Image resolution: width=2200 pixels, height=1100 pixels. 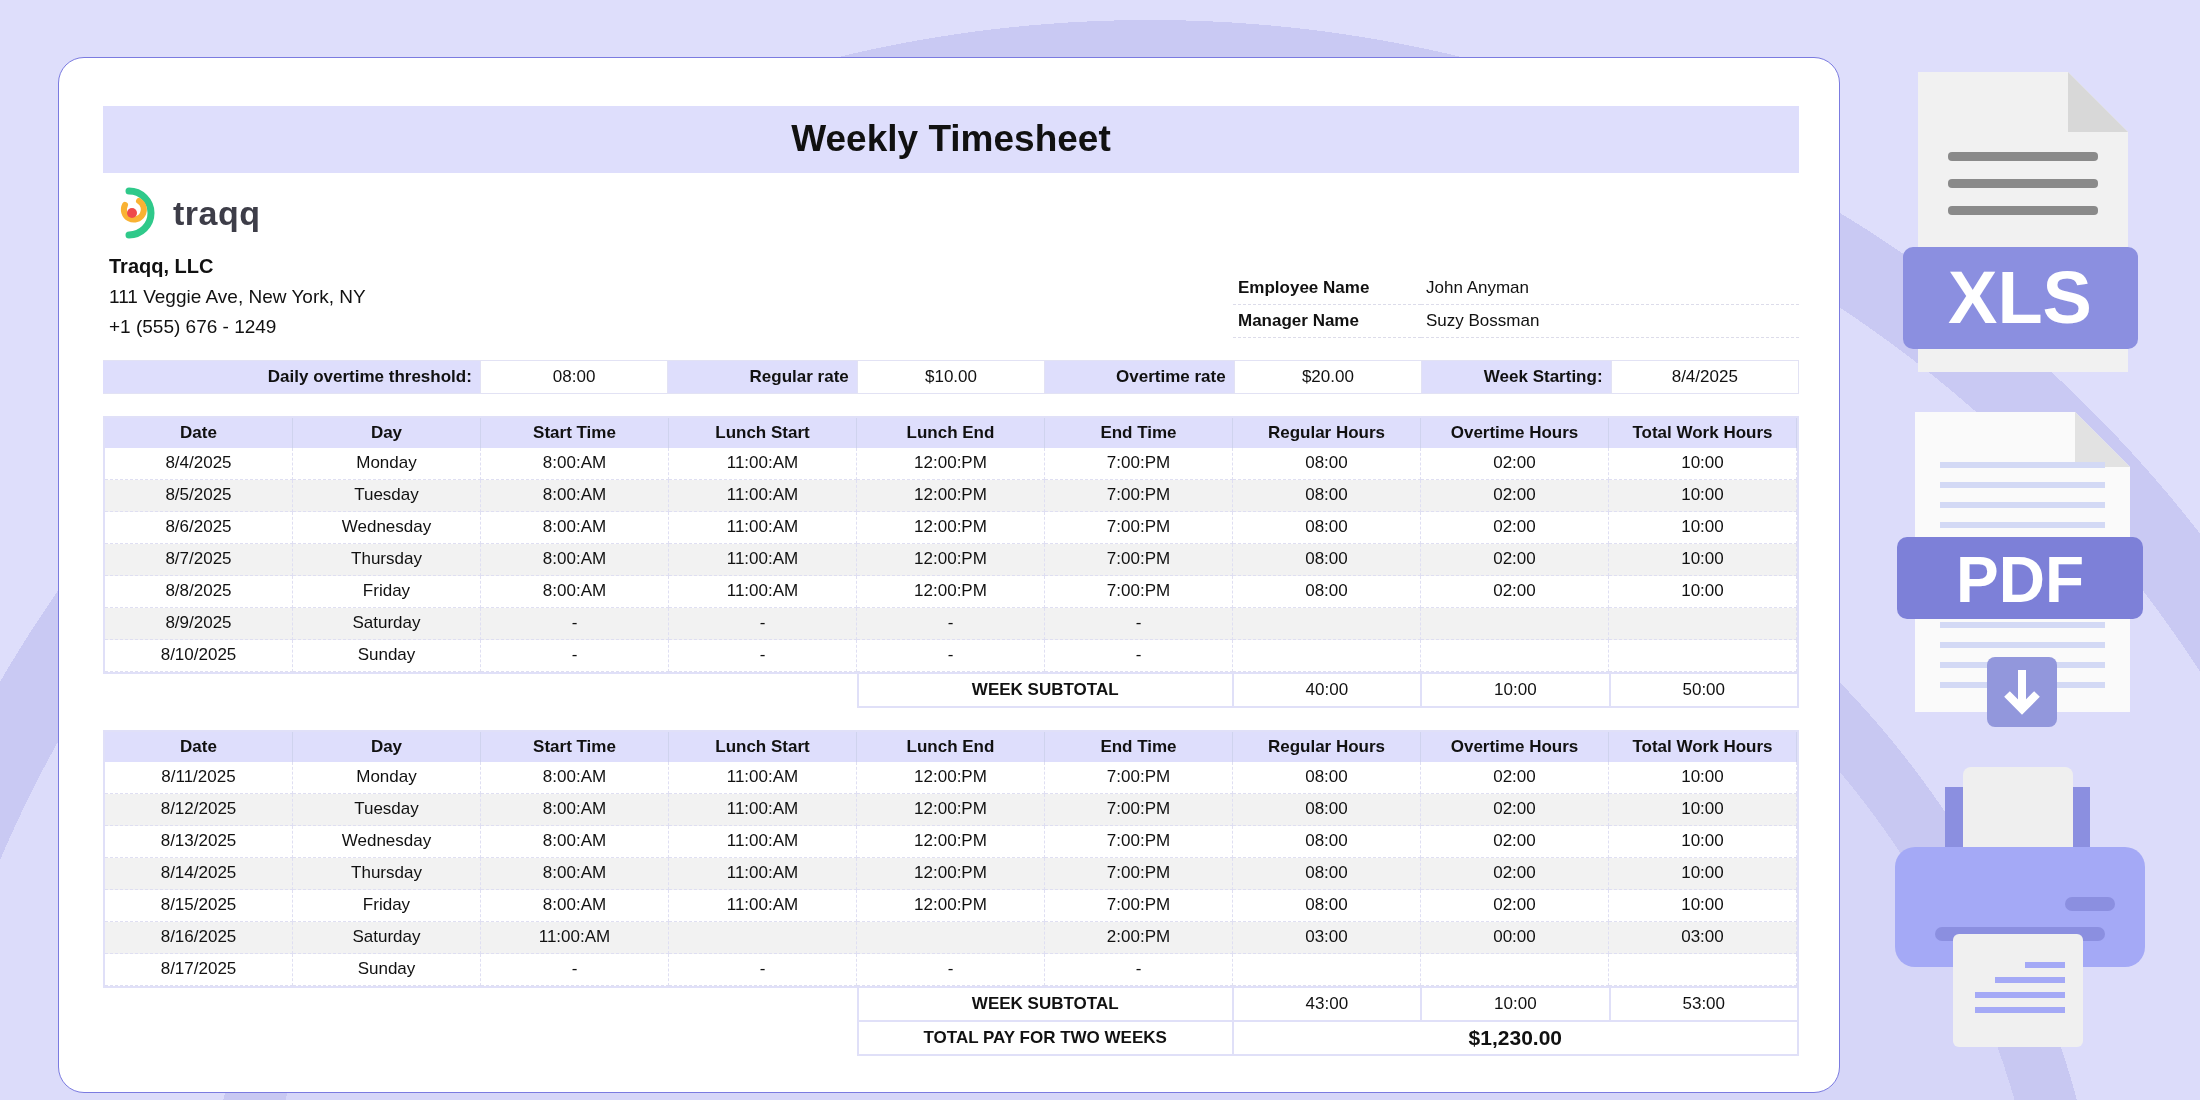 I want to click on table-cell: Tuesday, so click(x=387, y=810).